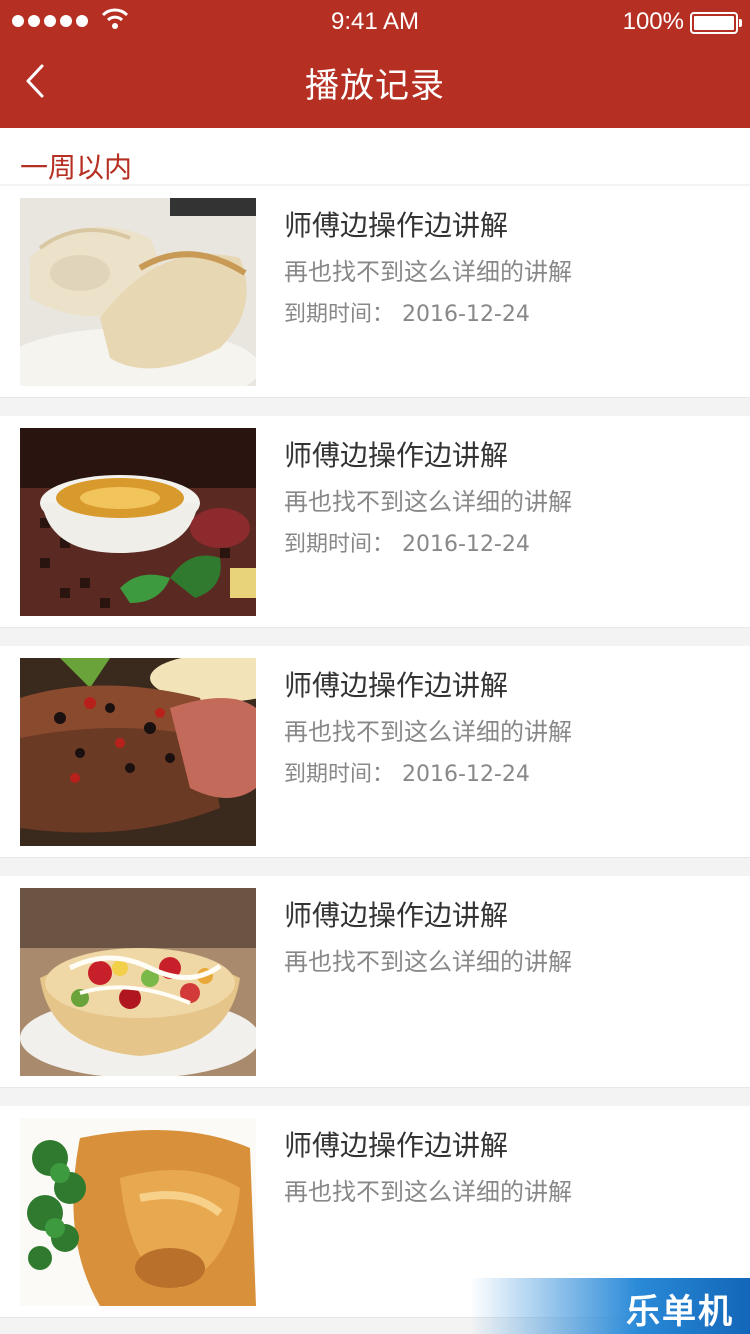  What do you see at coordinates (680, 1312) in the screenshot?
I see `watermark-text: 乐单机` at bounding box center [680, 1312].